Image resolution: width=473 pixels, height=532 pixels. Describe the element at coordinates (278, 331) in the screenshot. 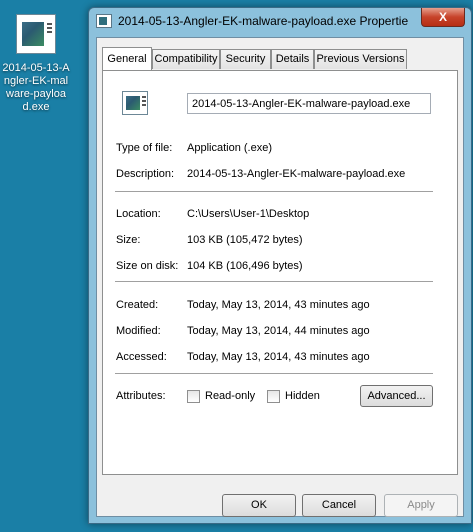

I see `modified-value: Today, May 13, 2014, 44 minutes ago` at that location.